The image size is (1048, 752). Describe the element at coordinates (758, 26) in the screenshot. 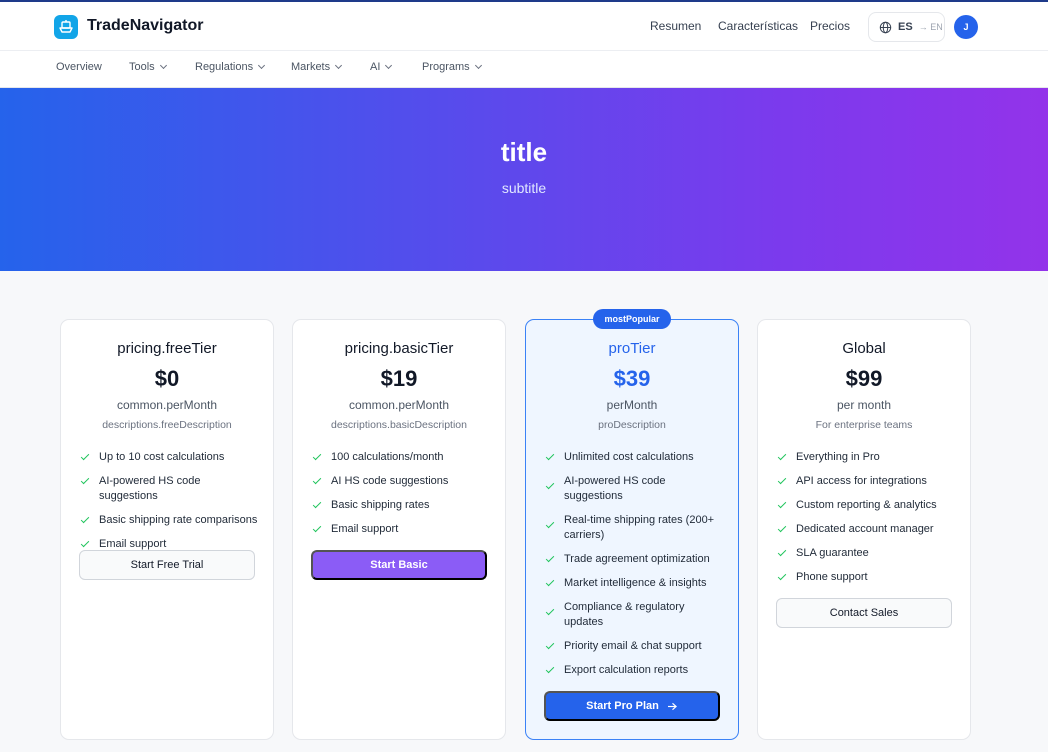

I see `nav-caracteristicas: Características` at that location.